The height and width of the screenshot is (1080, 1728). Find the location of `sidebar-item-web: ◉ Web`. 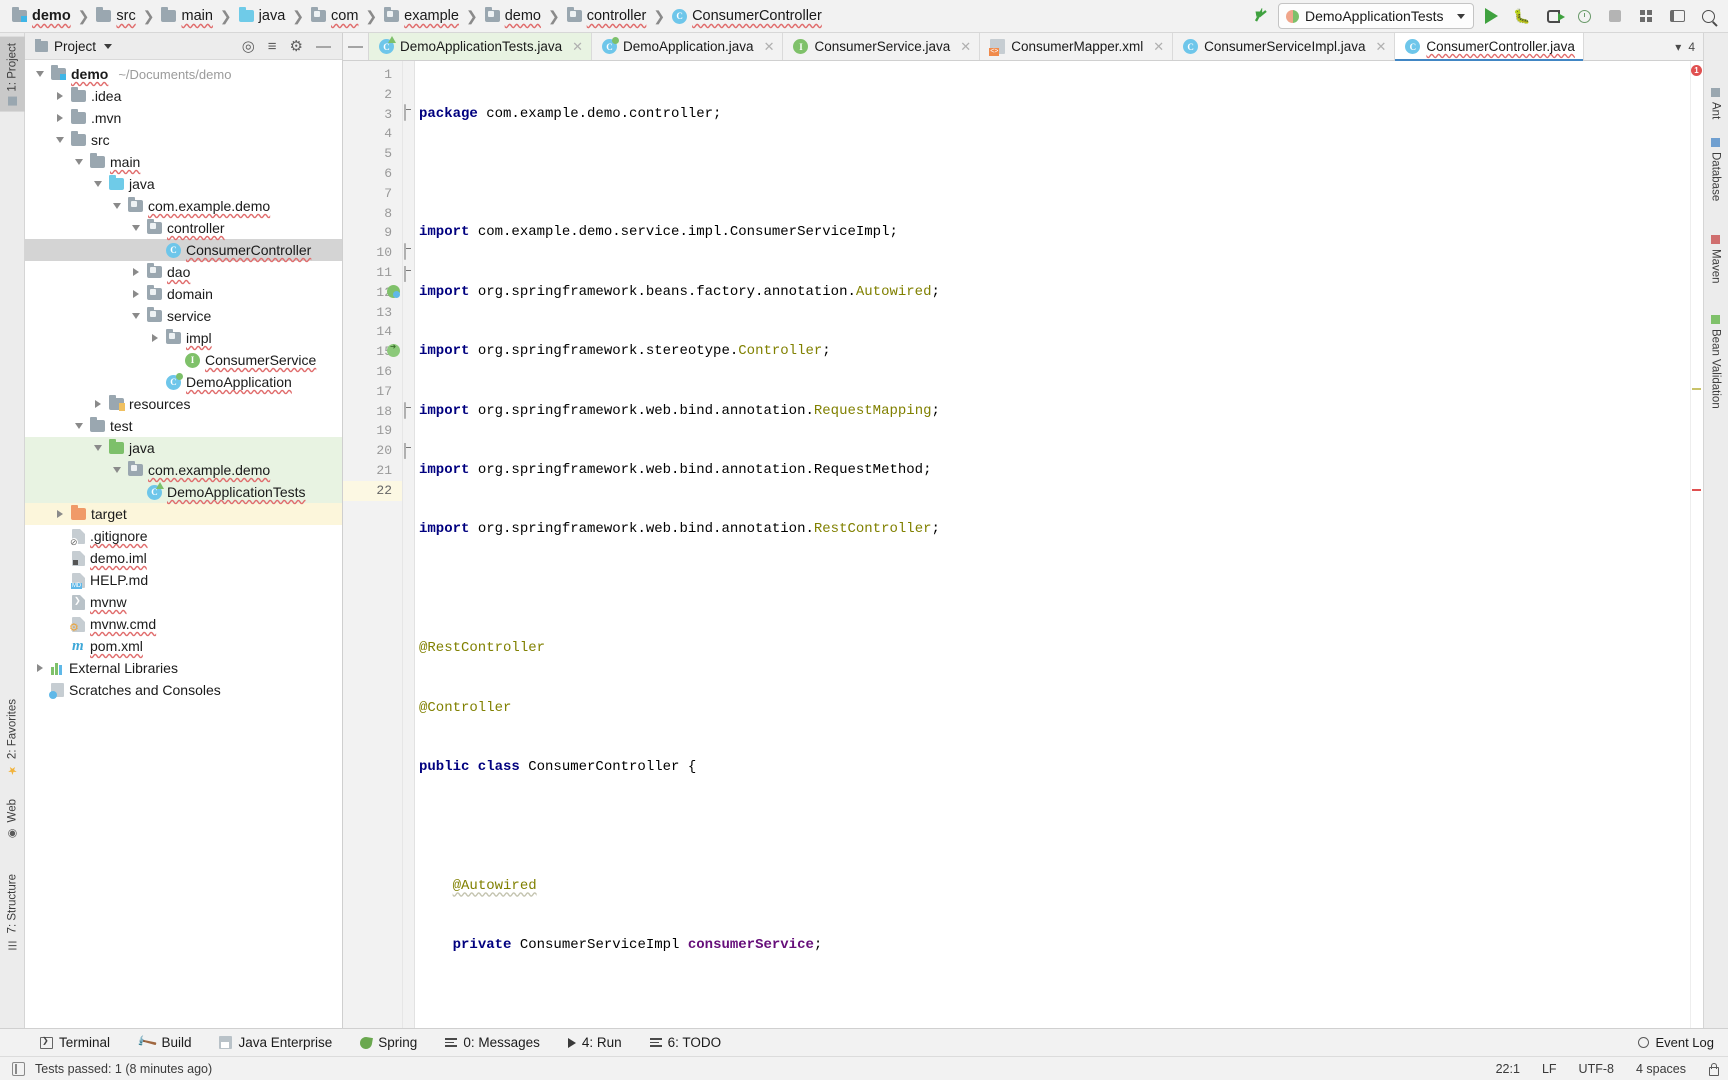

sidebar-item-web: ◉ Web is located at coordinates (12, 819).